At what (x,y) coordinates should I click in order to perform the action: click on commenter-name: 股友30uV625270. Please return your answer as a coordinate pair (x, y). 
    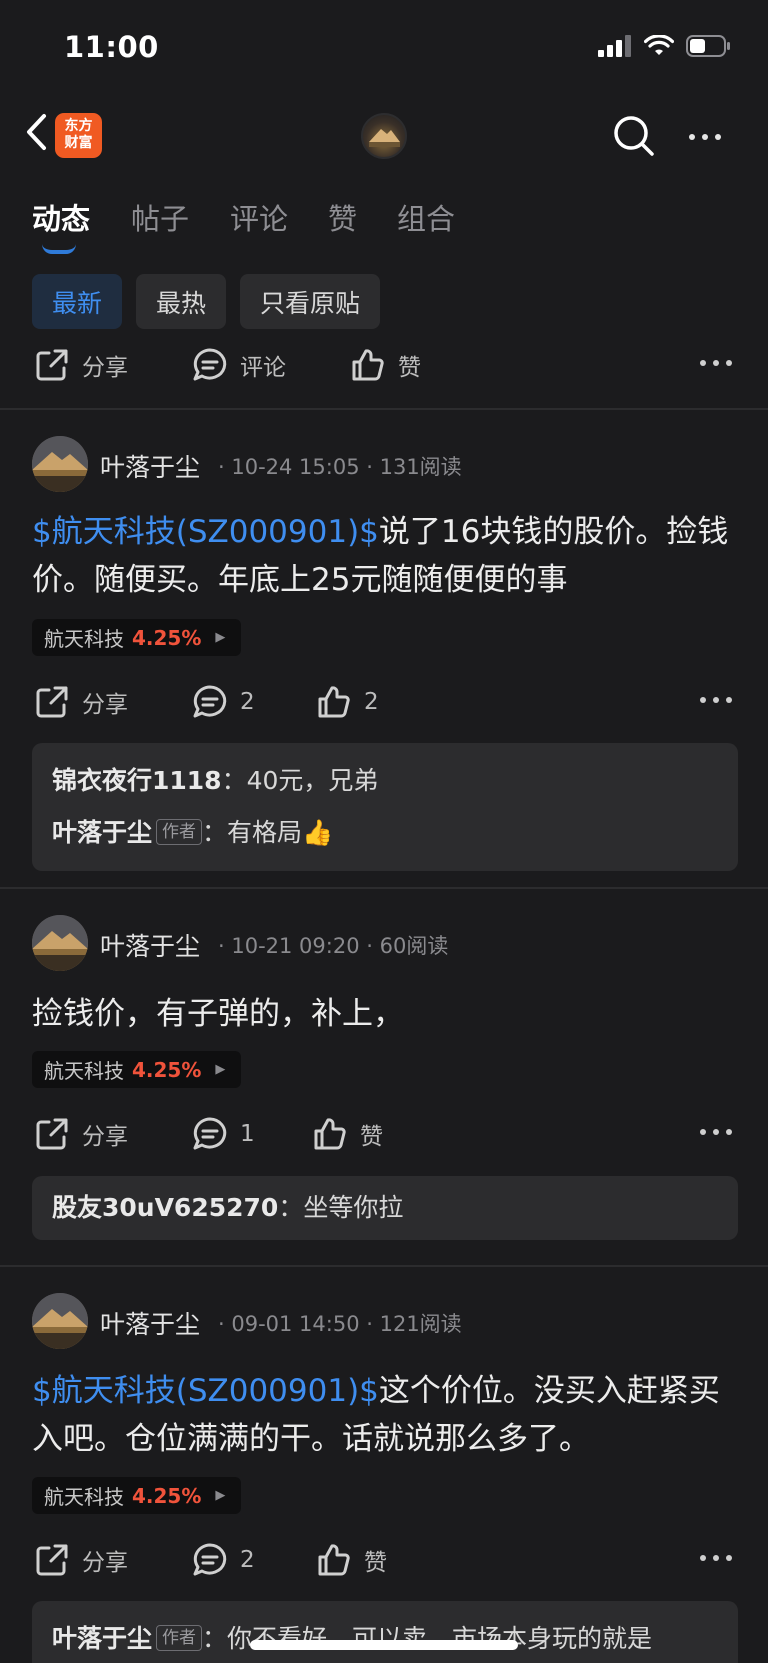
    Looking at the image, I should click on (165, 1207).